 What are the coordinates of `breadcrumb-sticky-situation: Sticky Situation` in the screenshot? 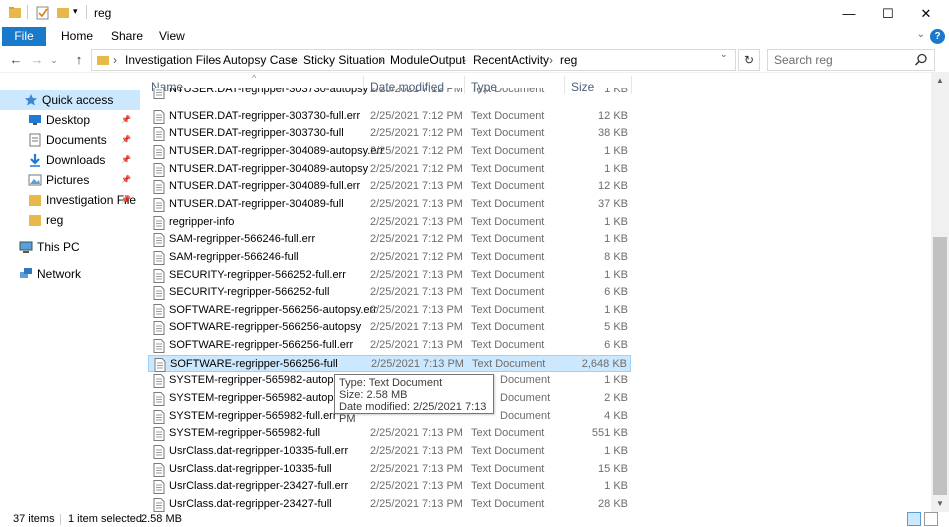 It's located at (344, 60).